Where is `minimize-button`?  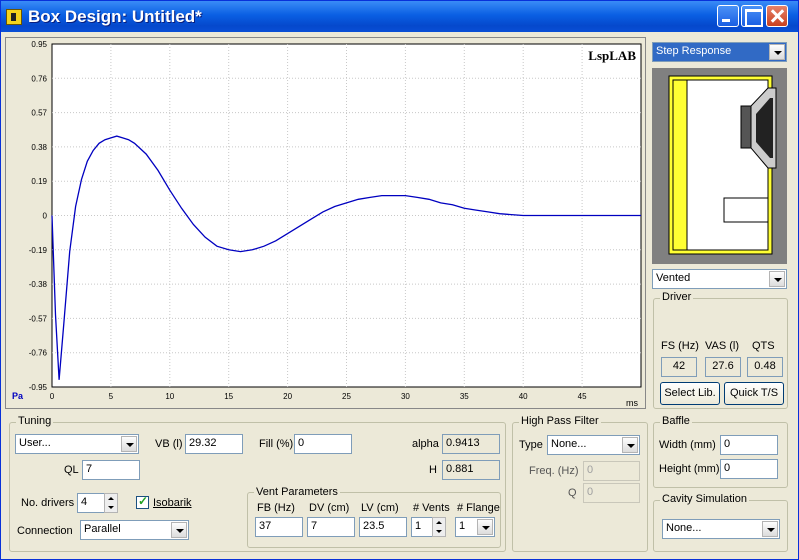
minimize-button is located at coordinates (728, 16).